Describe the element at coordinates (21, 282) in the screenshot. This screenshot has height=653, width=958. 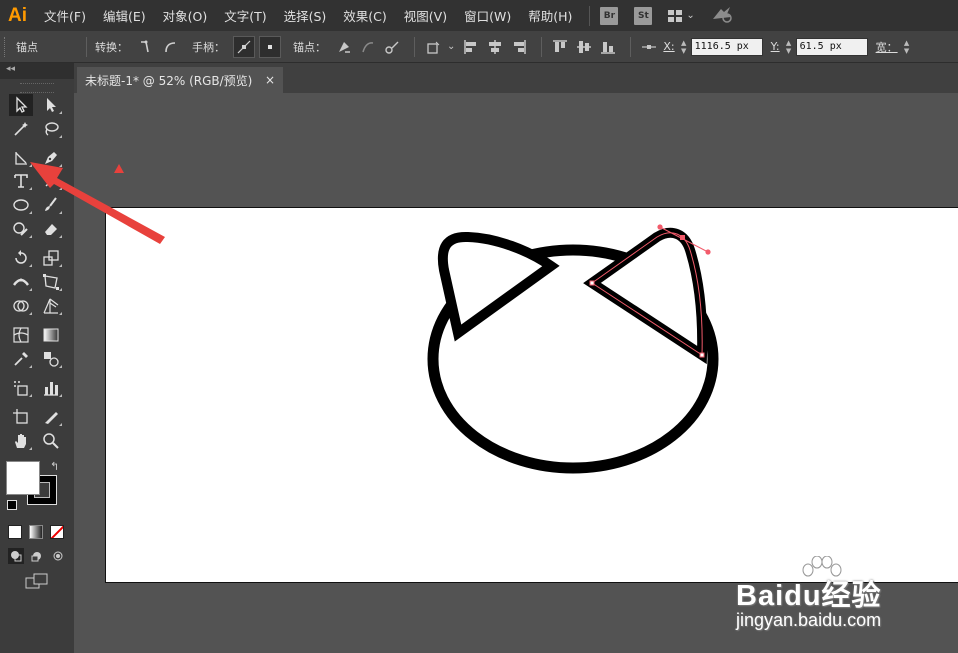
I see `width-tool` at that location.